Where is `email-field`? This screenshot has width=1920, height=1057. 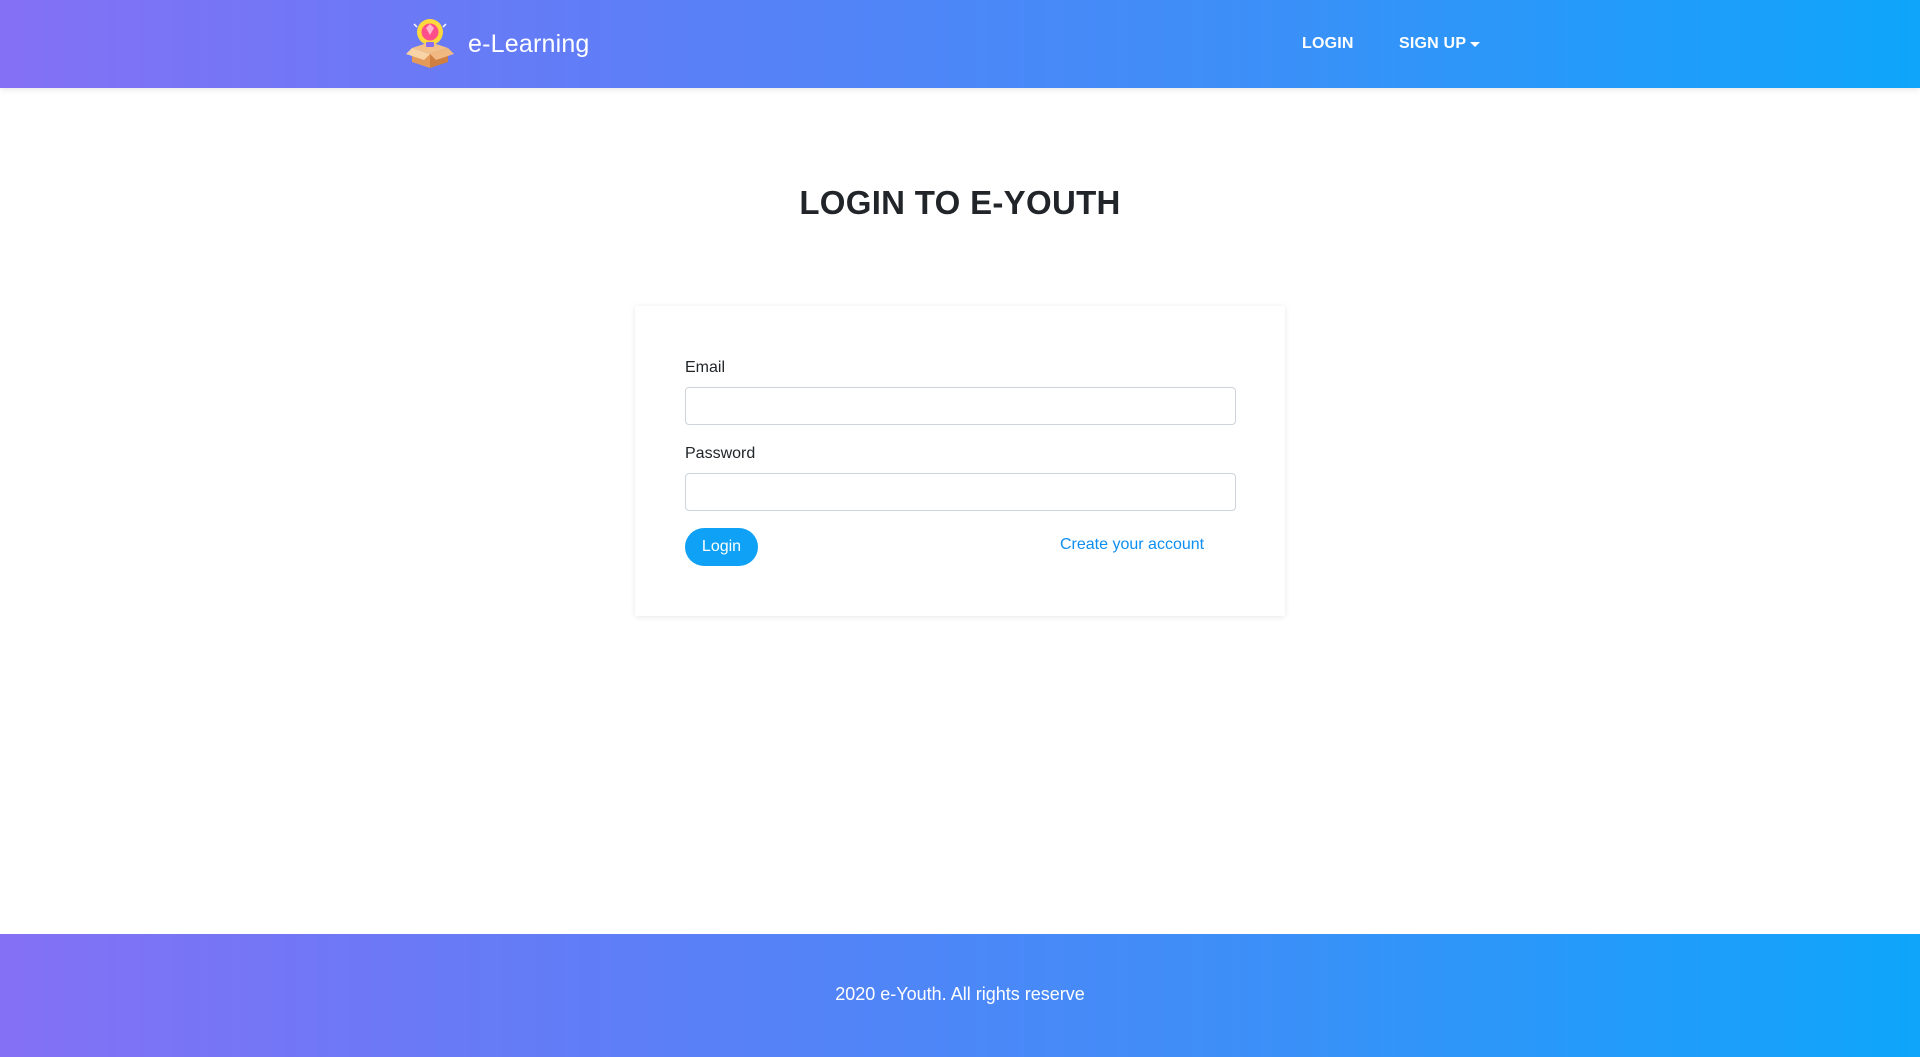
email-field is located at coordinates (960, 406).